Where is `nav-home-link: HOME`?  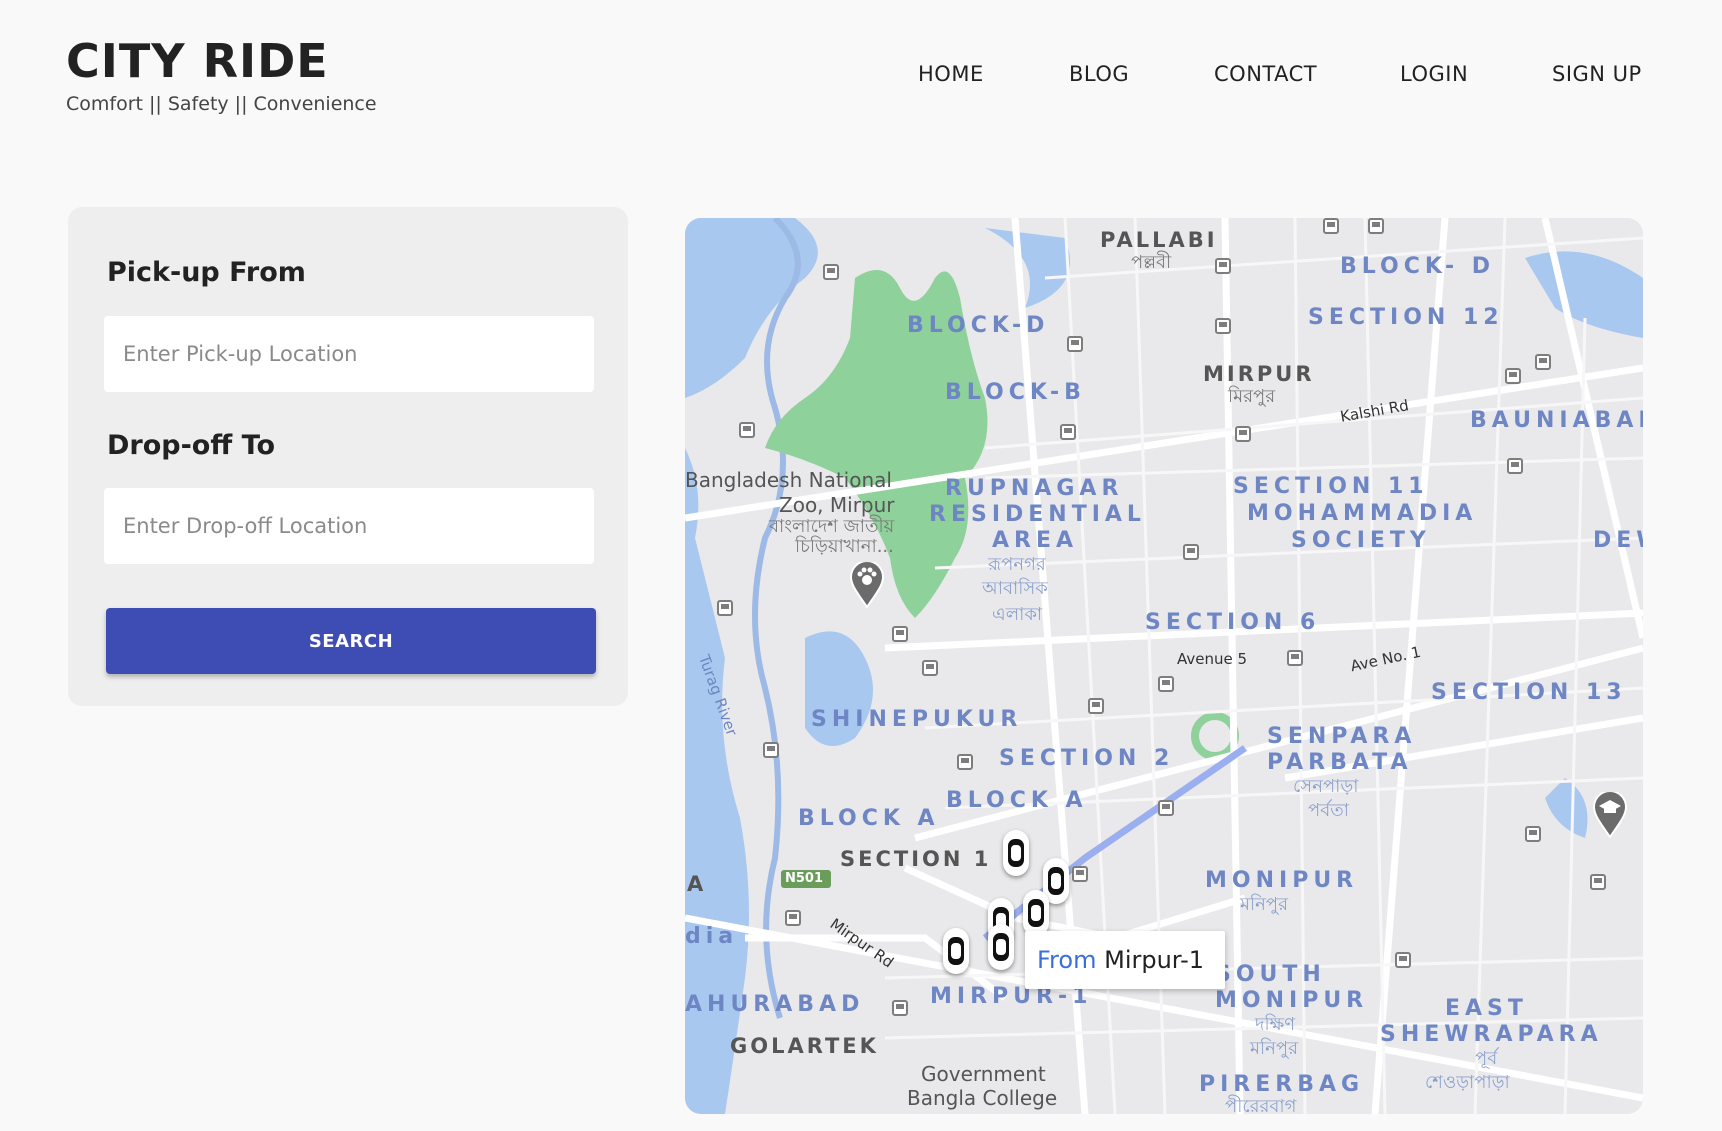
nav-home-link: HOME is located at coordinates (951, 74).